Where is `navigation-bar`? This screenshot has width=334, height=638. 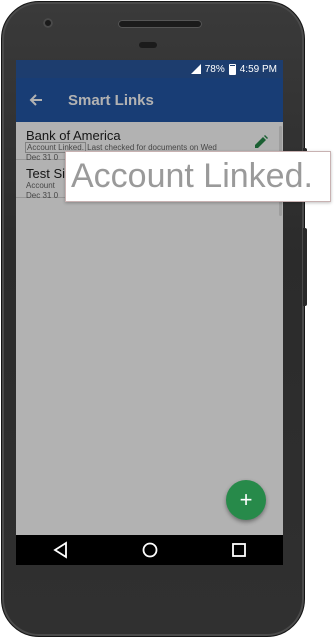 navigation-bar is located at coordinates (149, 550).